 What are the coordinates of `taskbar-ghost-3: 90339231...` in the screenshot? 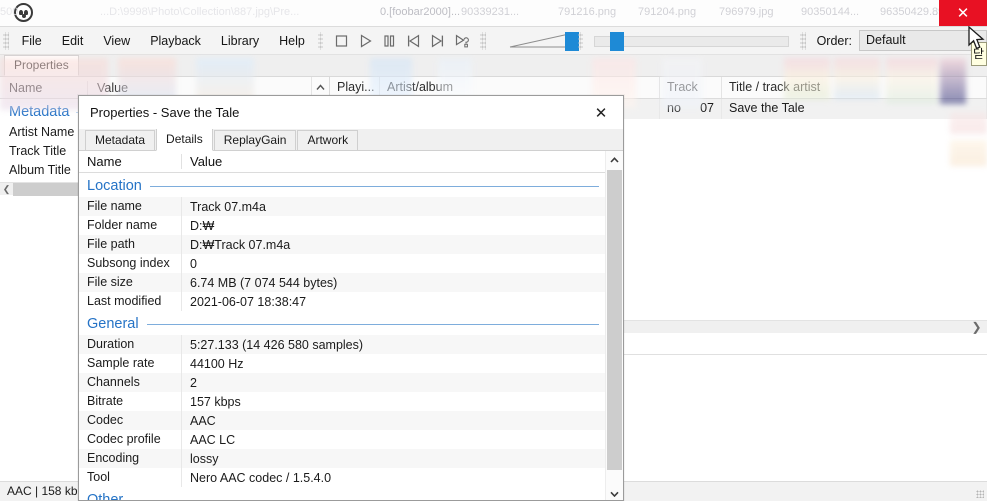 It's located at (490, 12).